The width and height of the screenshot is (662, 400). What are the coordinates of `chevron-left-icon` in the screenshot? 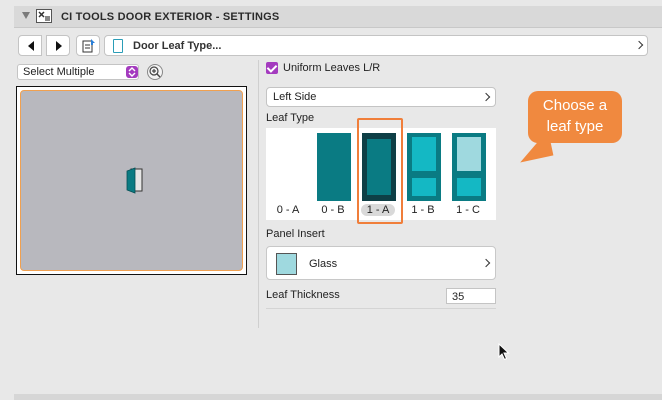 It's located at (31, 46).